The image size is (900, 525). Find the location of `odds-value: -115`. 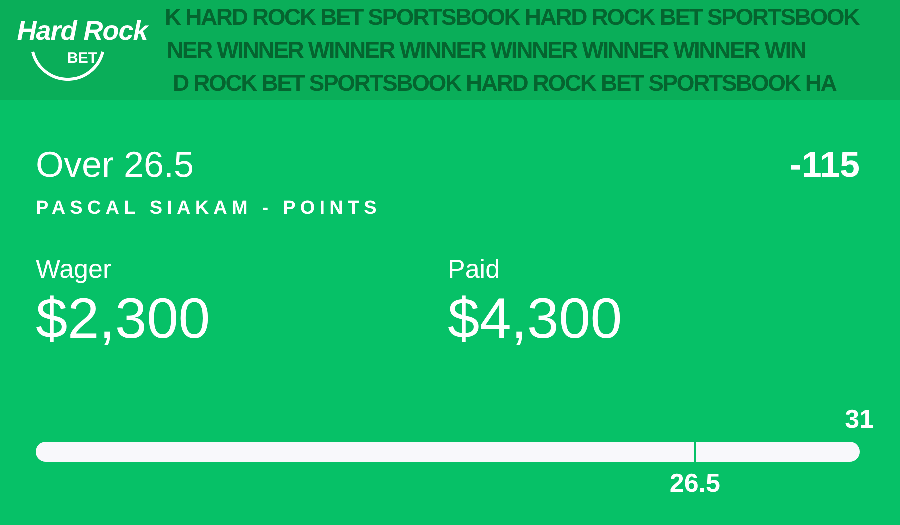

odds-value: -115 is located at coordinates (825, 165).